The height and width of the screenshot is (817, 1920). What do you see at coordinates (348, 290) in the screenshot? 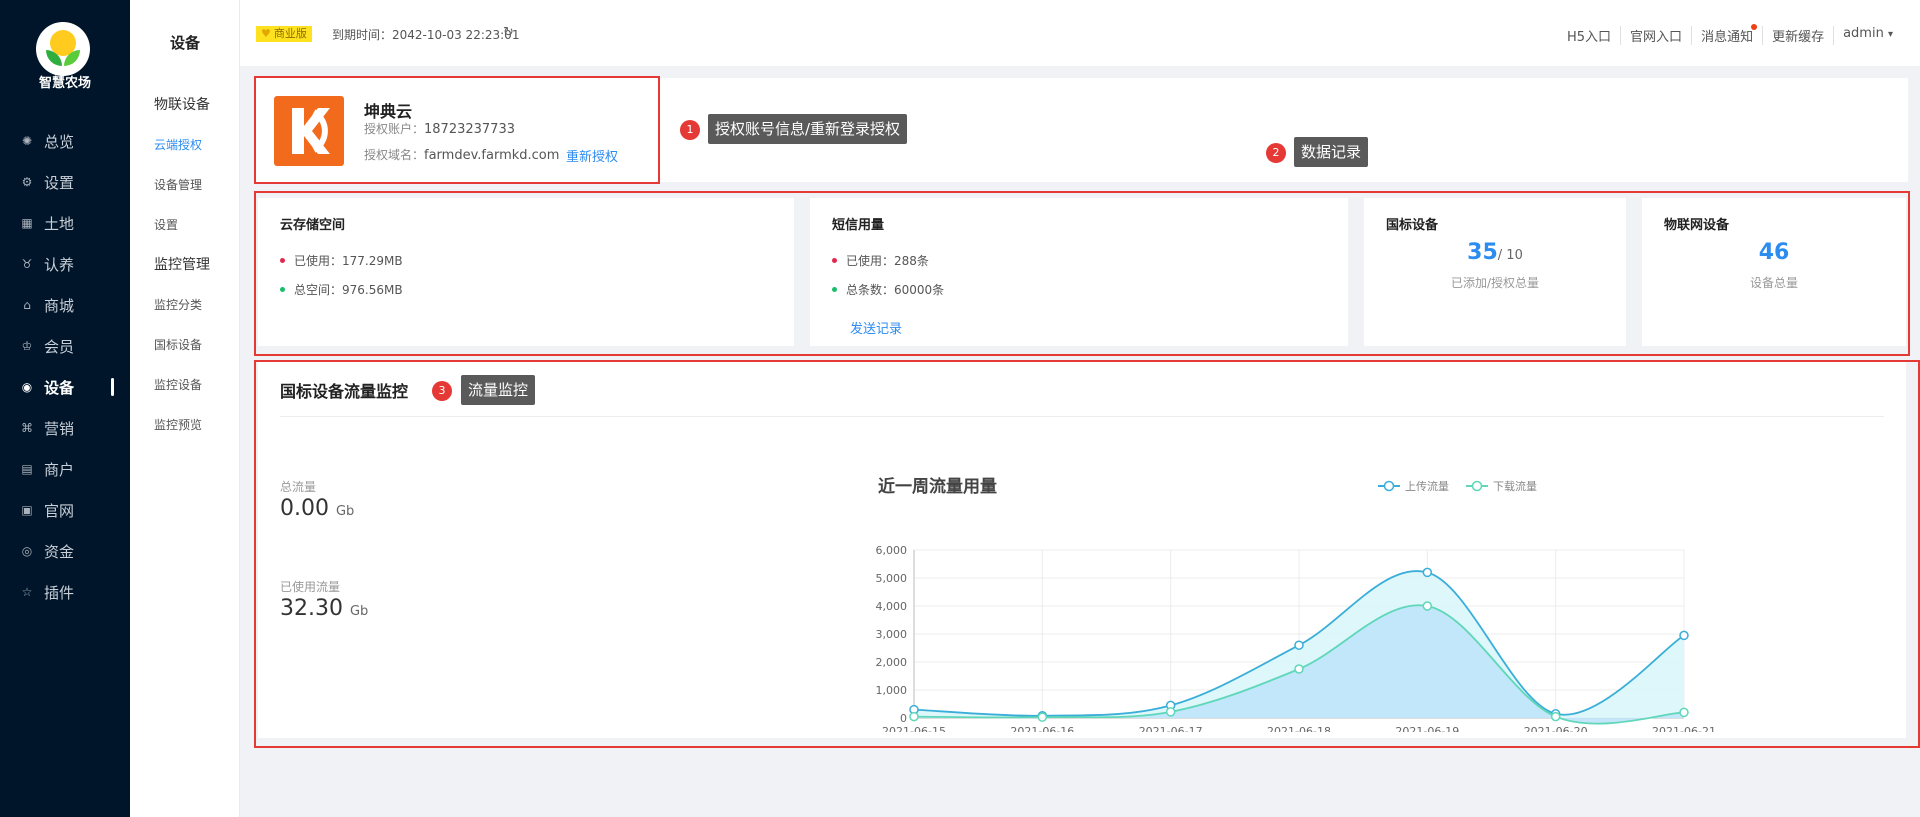
I see `storage-total-text: 总空间：976.56MB` at bounding box center [348, 290].